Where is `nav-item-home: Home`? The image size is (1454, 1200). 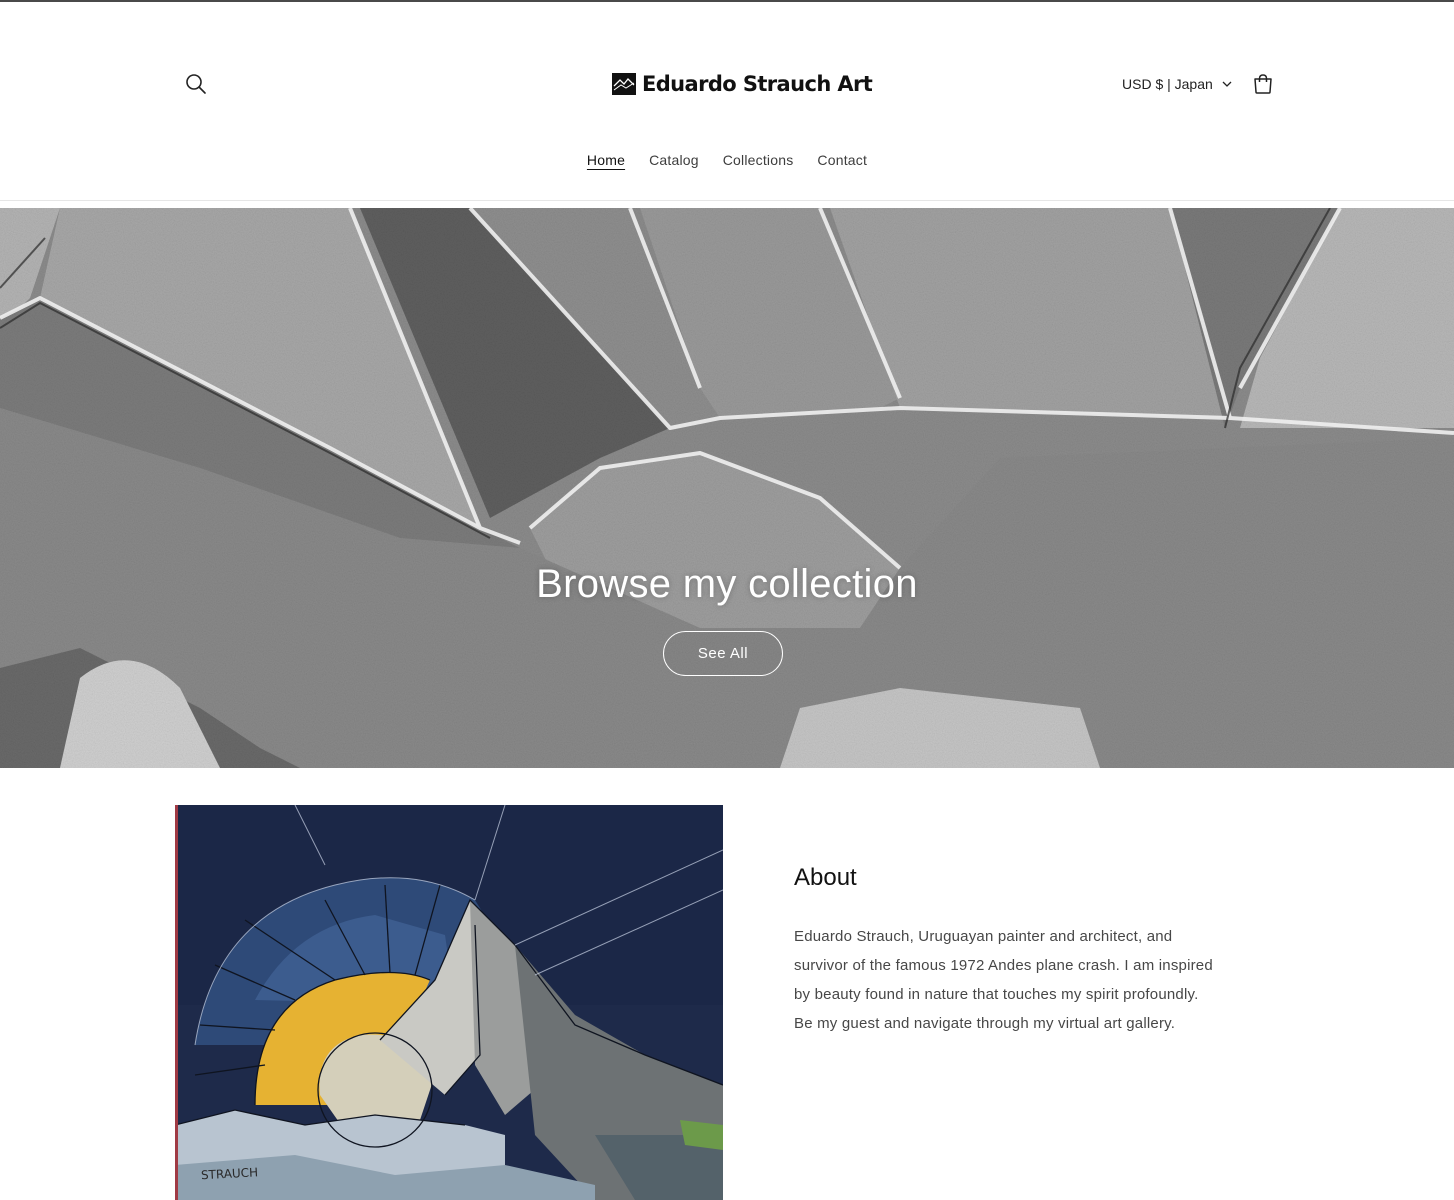 nav-item-home: Home is located at coordinates (606, 161).